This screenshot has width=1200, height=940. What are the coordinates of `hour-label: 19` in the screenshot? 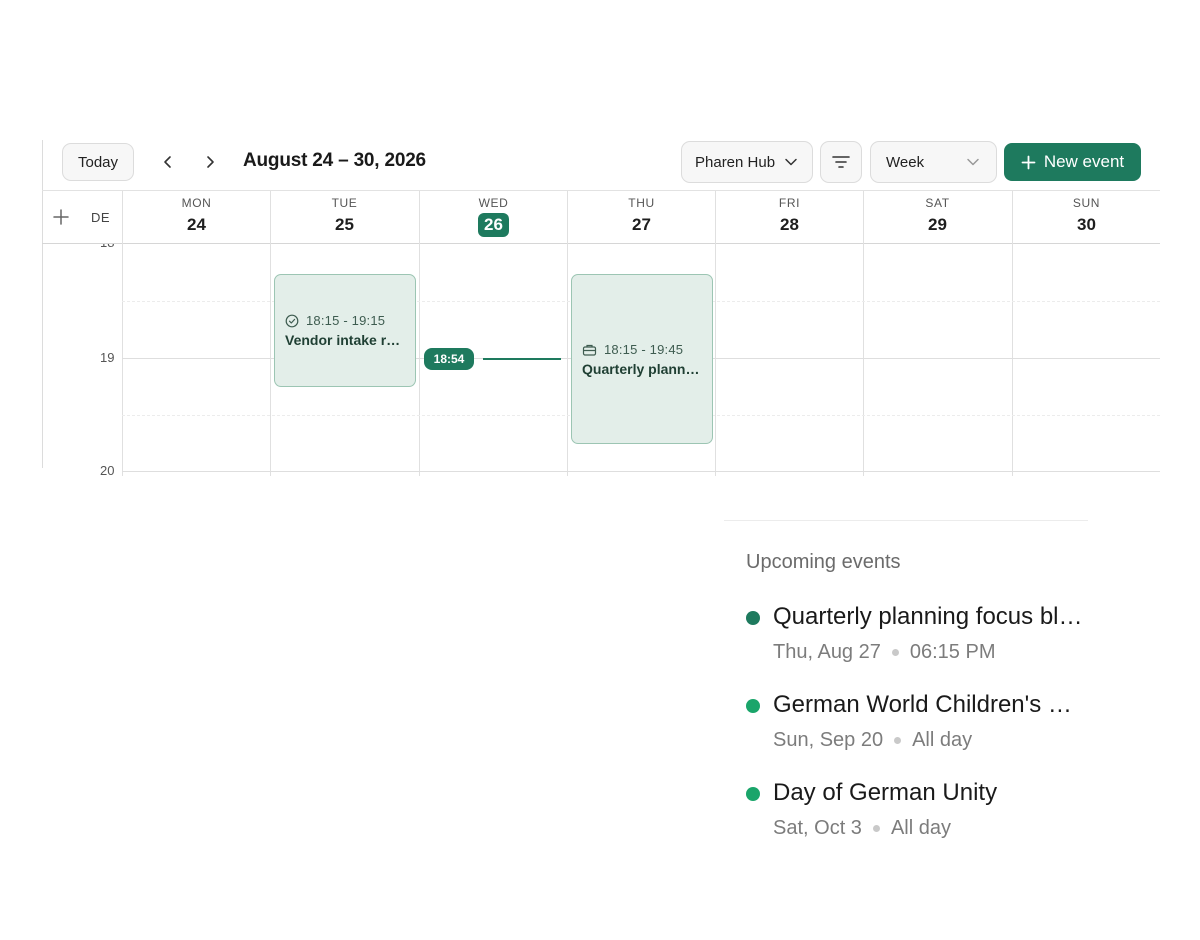 It's located at (107, 357).